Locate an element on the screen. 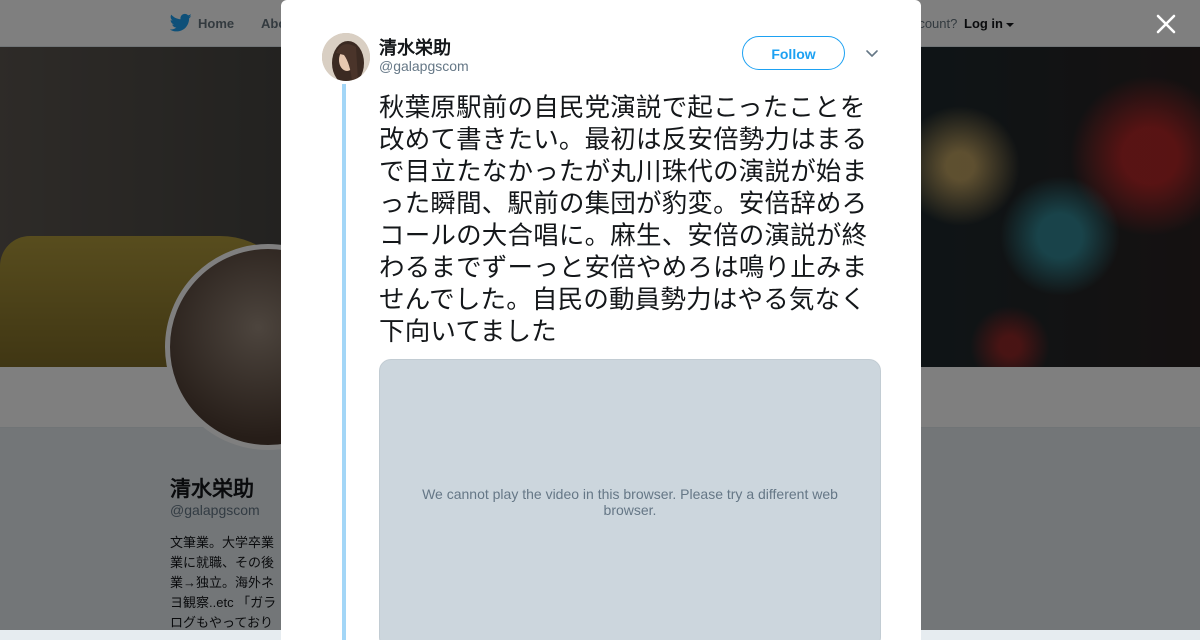 The height and width of the screenshot is (640, 1200). tweet-author-avatar is located at coordinates (346, 57).